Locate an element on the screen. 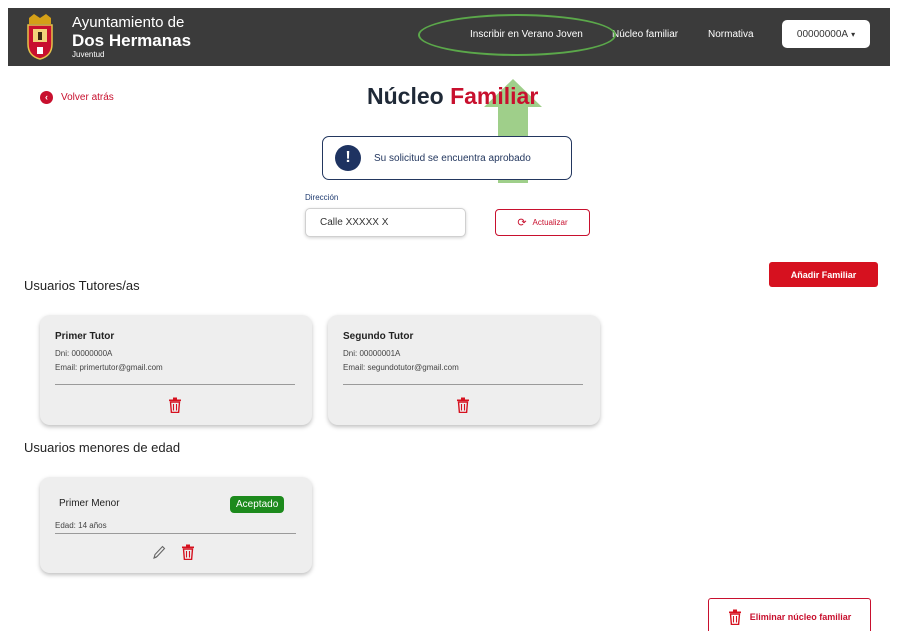  brand-title: Ayuntamiento de Dos Hermanas Juventud is located at coordinates (131, 37).